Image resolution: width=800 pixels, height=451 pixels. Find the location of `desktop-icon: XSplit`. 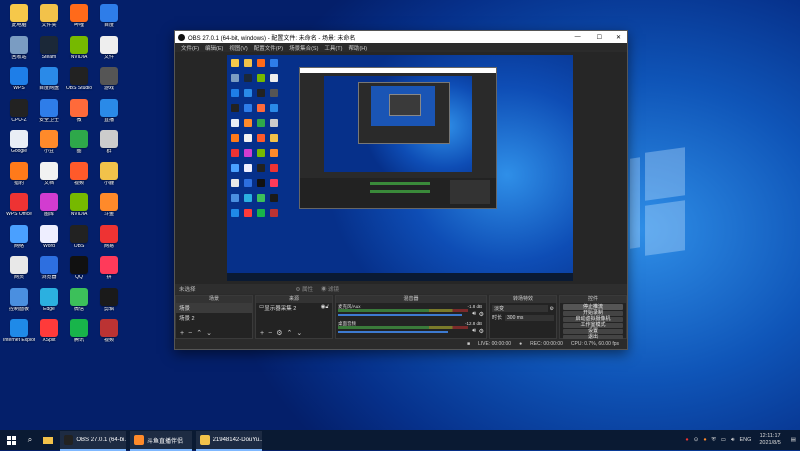

desktop-icon: XSplit is located at coordinates (49, 335).